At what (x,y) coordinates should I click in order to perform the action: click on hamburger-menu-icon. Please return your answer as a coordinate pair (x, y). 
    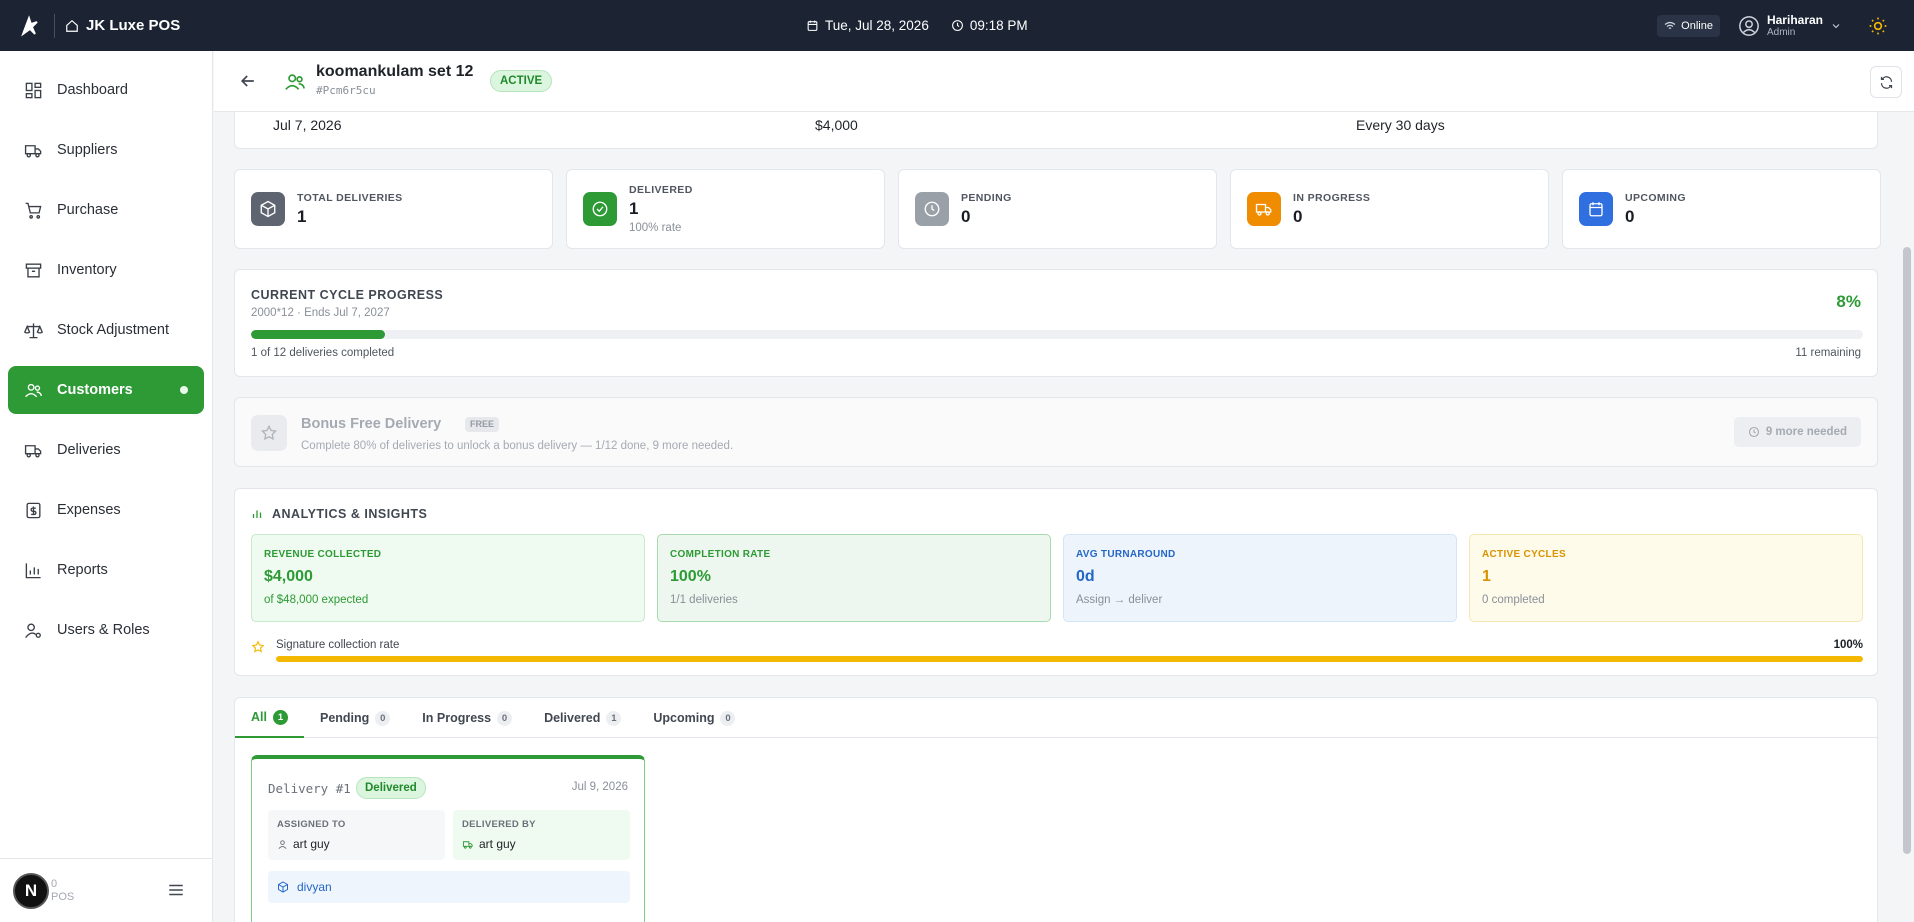
    Looking at the image, I should click on (176, 890).